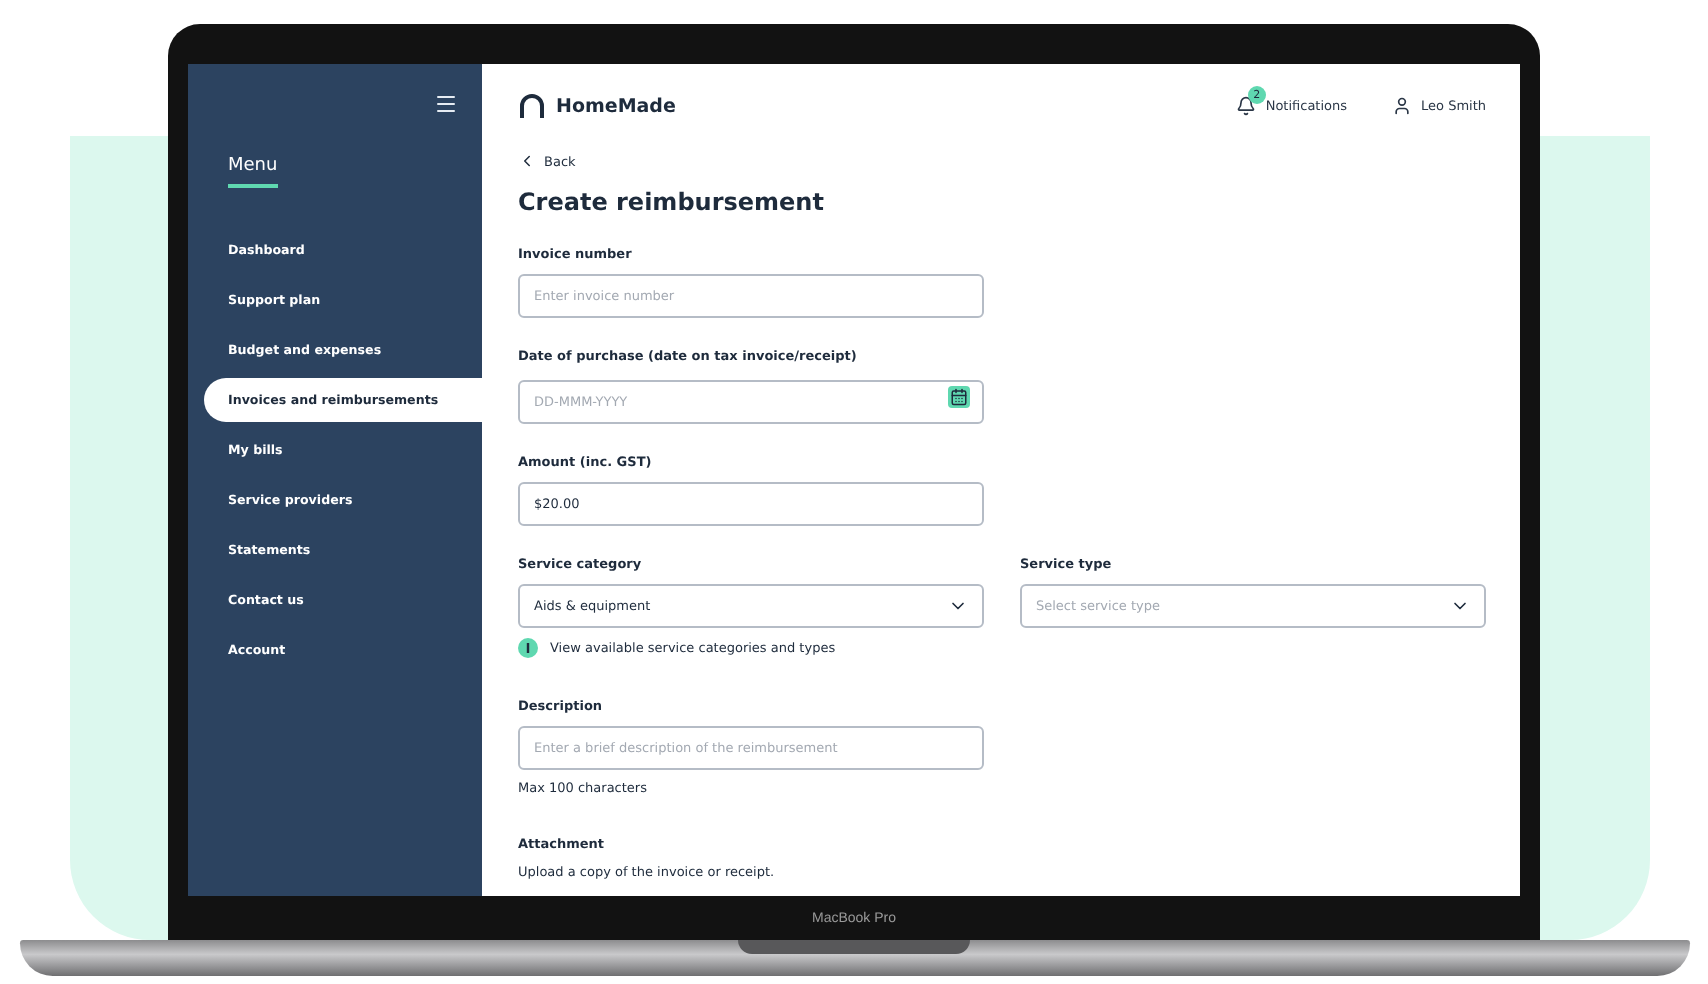 This screenshot has height=984, width=1708. What do you see at coordinates (616, 106) in the screenshot?
I see `brand-name: HomeMade` at bounding box center [616, 106].